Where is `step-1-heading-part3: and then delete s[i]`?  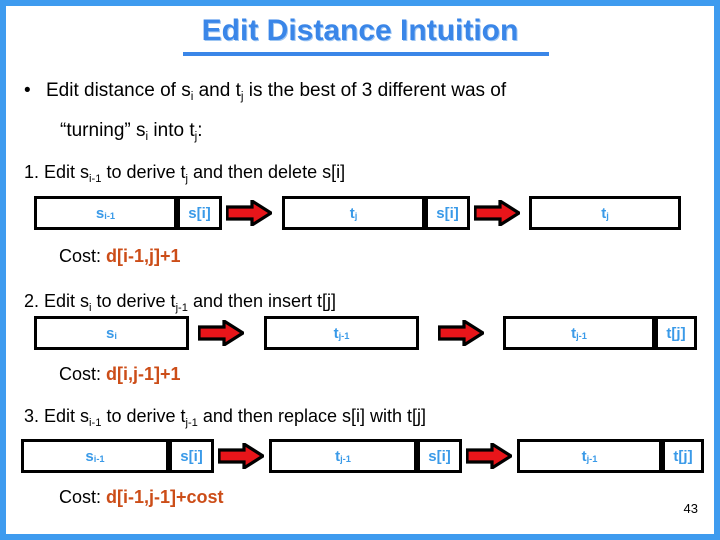 step-1-heading-part3: and then delete s[i] is located at coordinates (266, 172).